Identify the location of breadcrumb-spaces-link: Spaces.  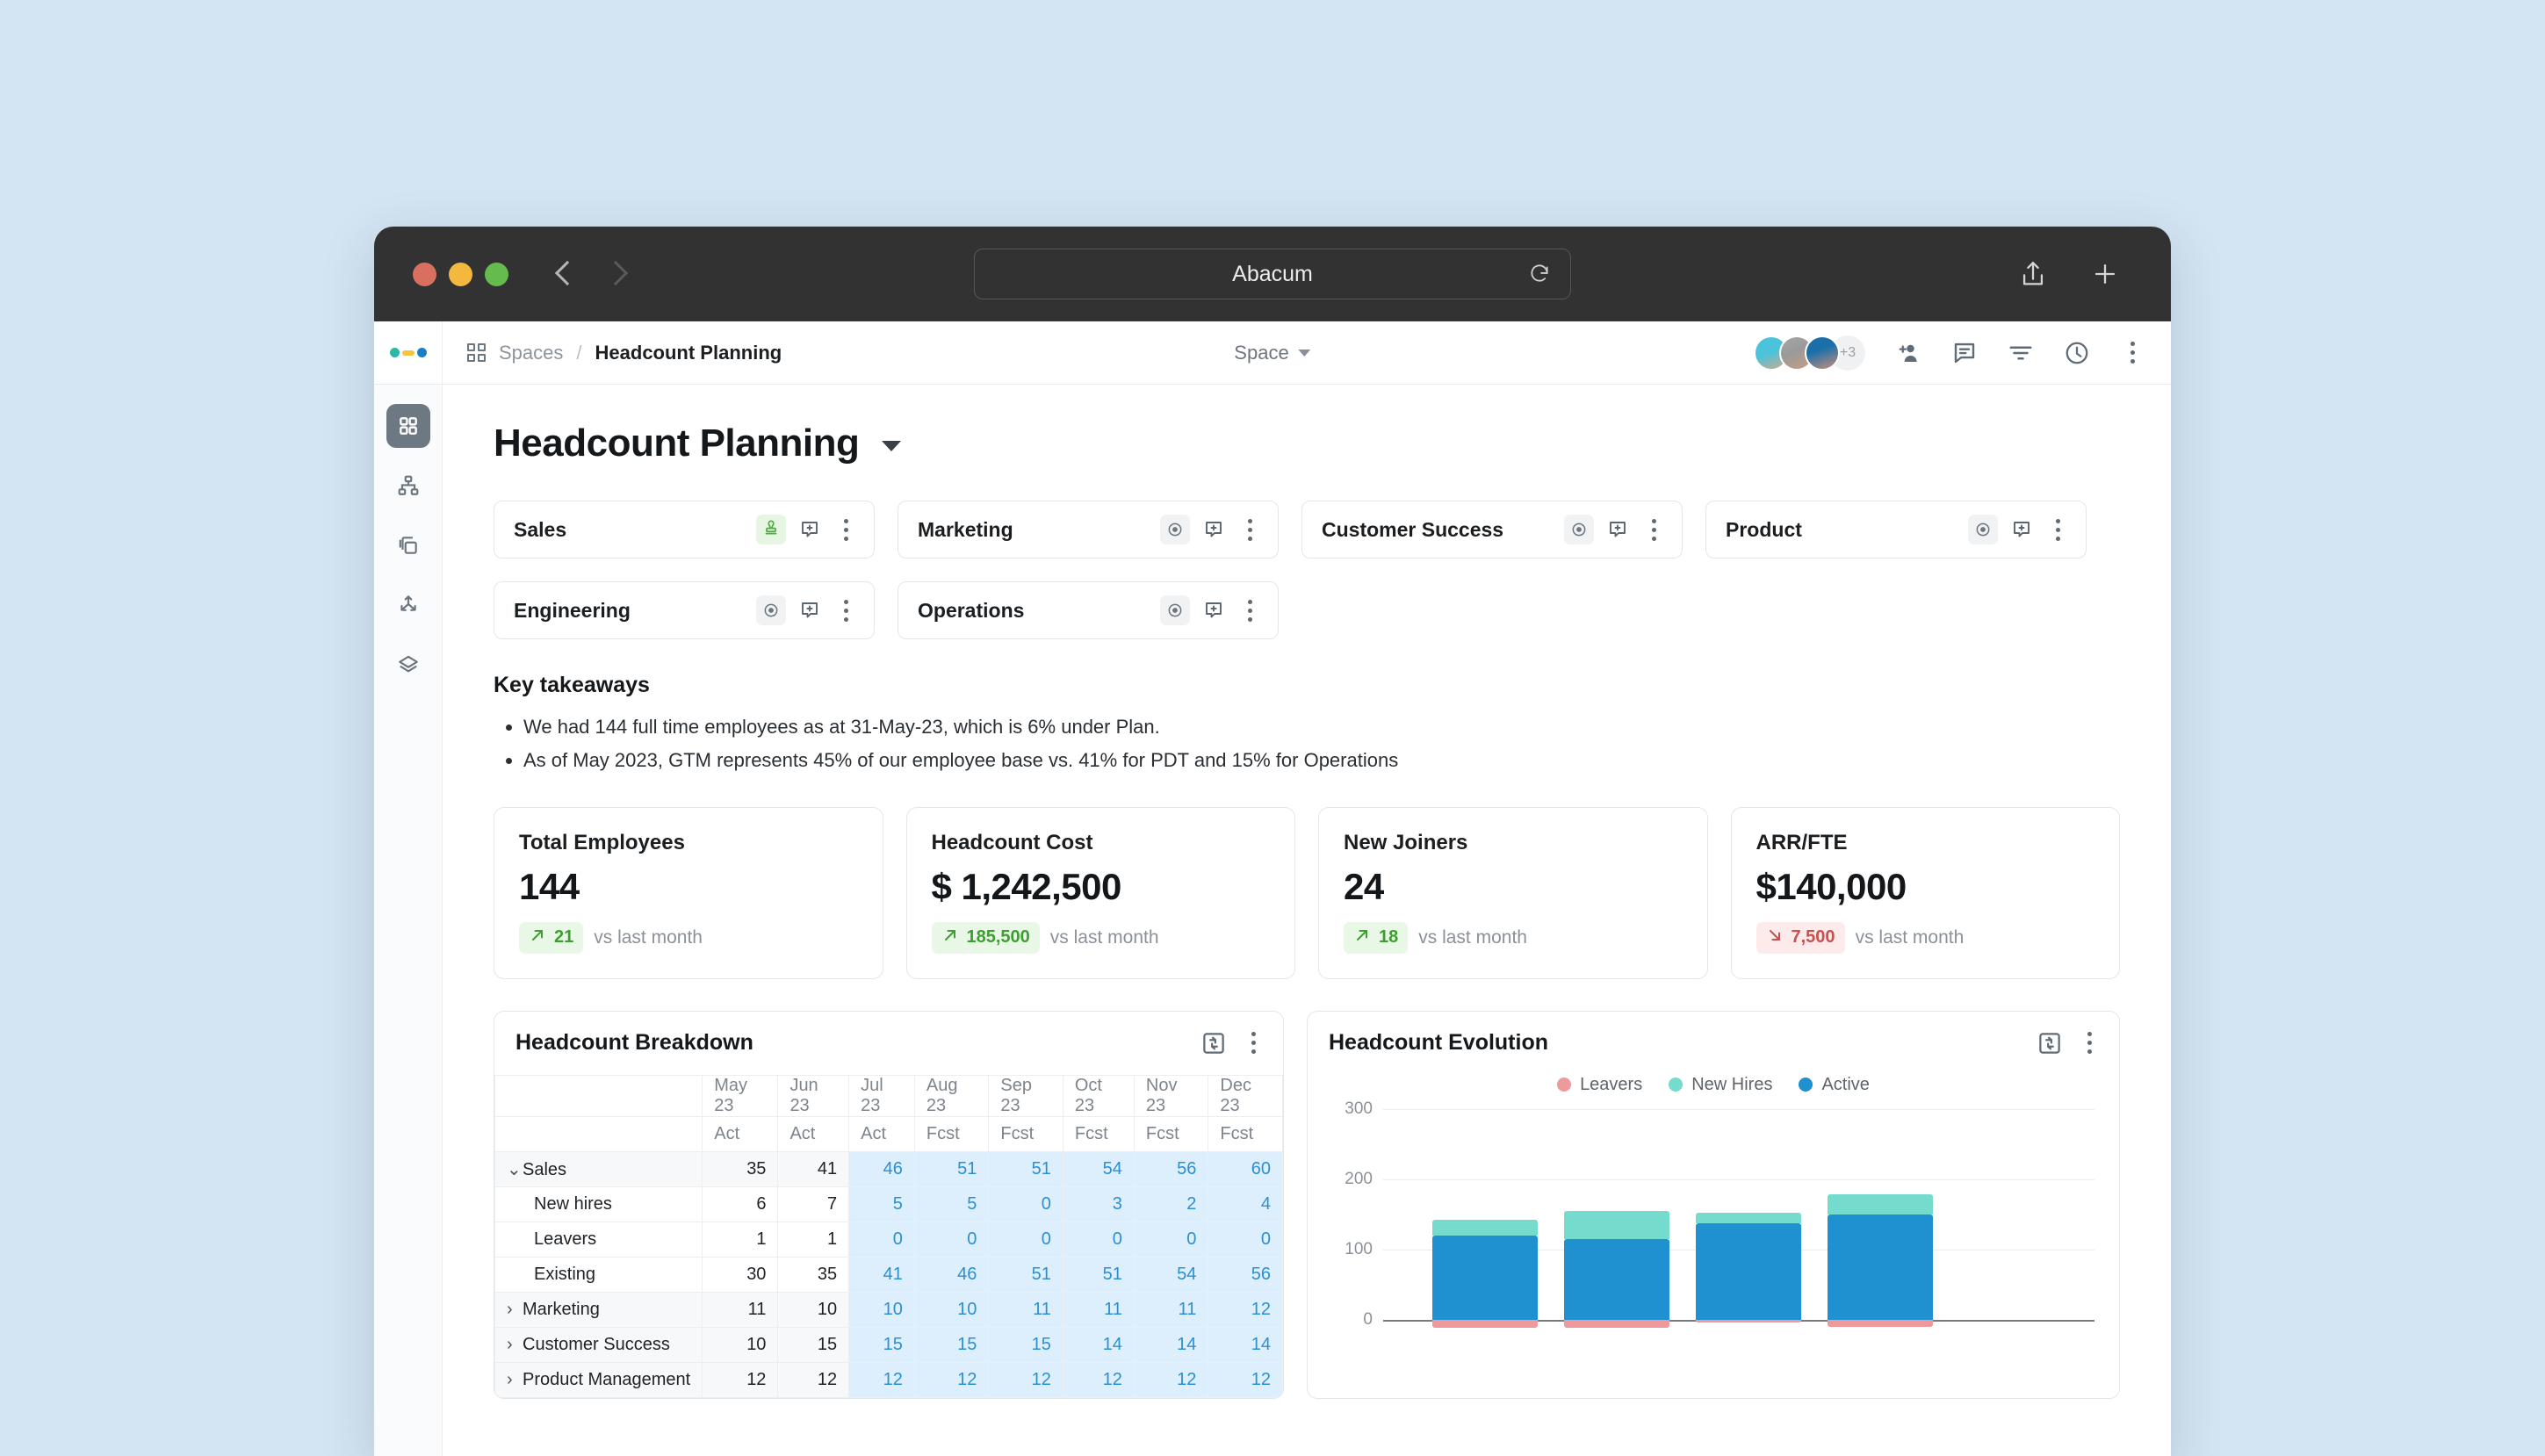
(531, 353).